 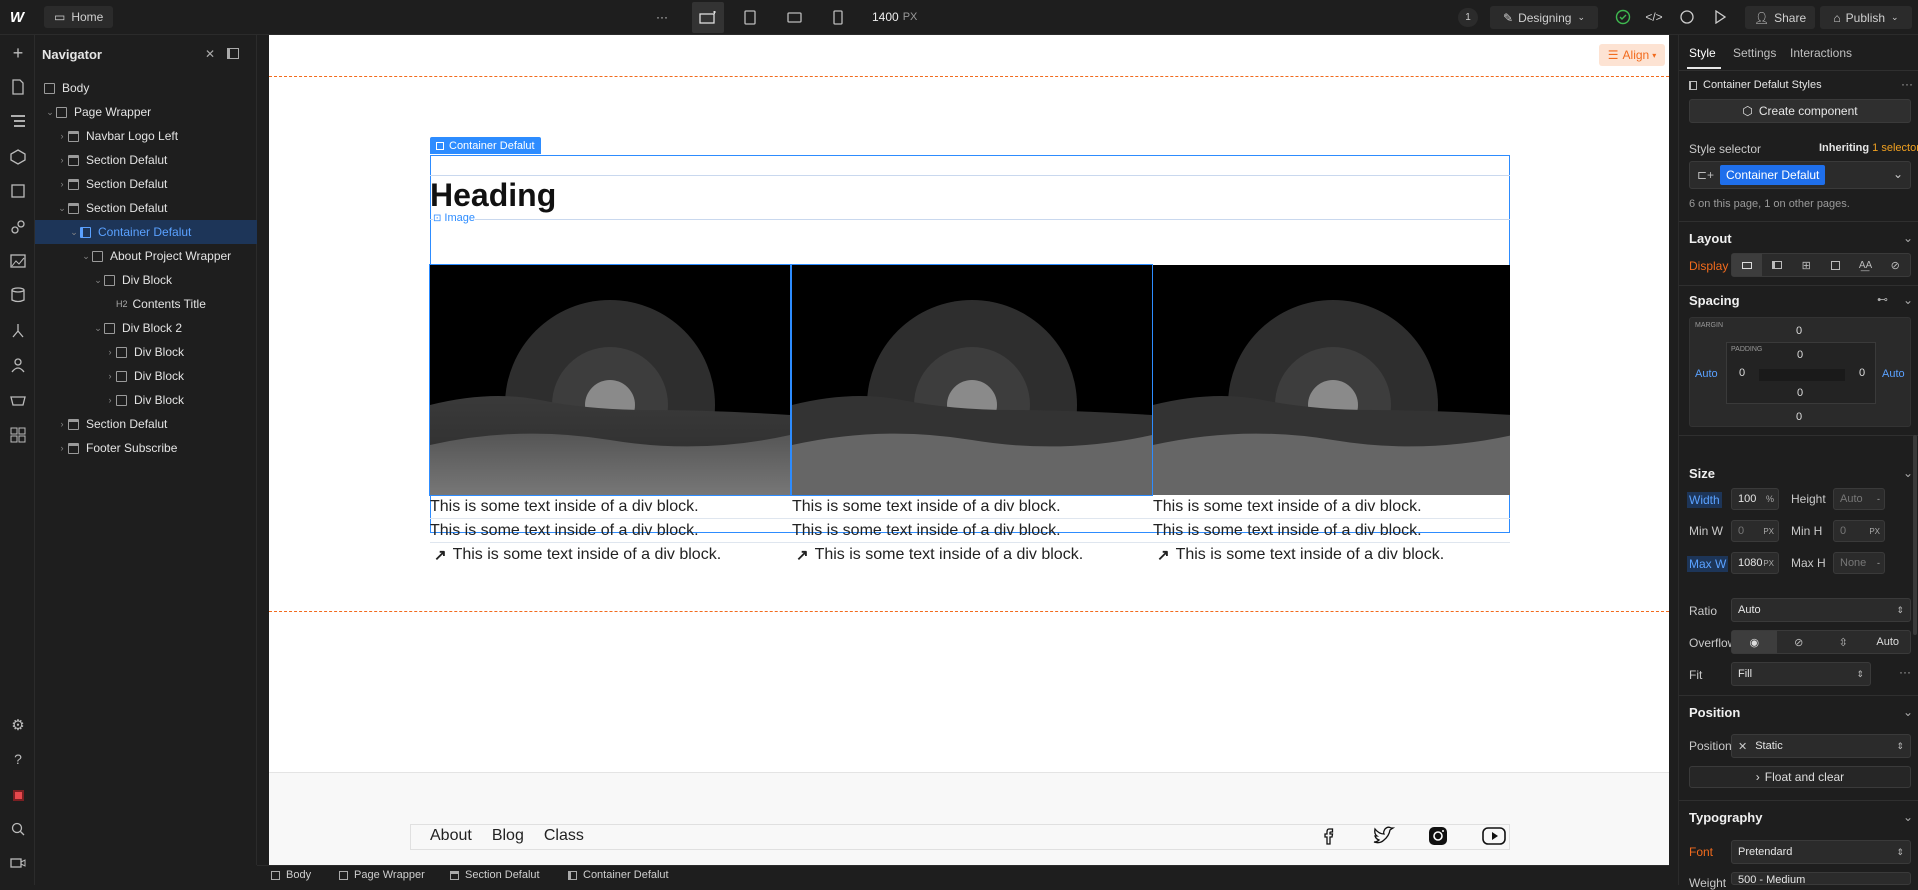 I want to click on max-width-input: 1080 PX, so click(x=1755, y=563).